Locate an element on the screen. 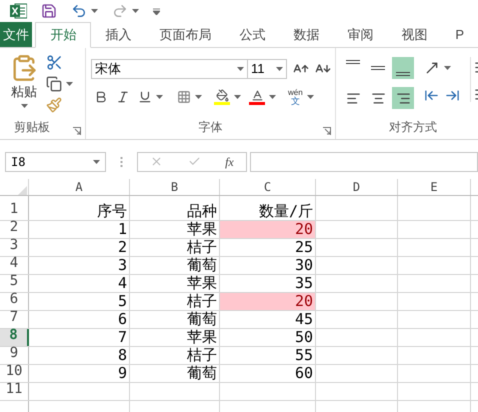 The width and height of the screenshot is (478, 412). phonetic-button: wén 文 is located at coordinates (295, 97).